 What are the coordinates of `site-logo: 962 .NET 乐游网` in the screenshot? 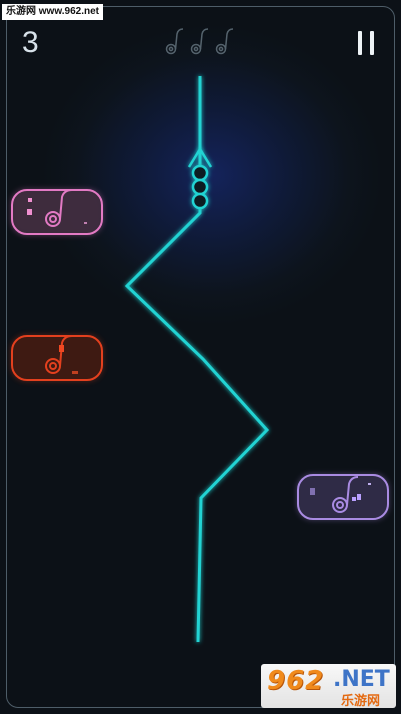 It's located at (328, 686).